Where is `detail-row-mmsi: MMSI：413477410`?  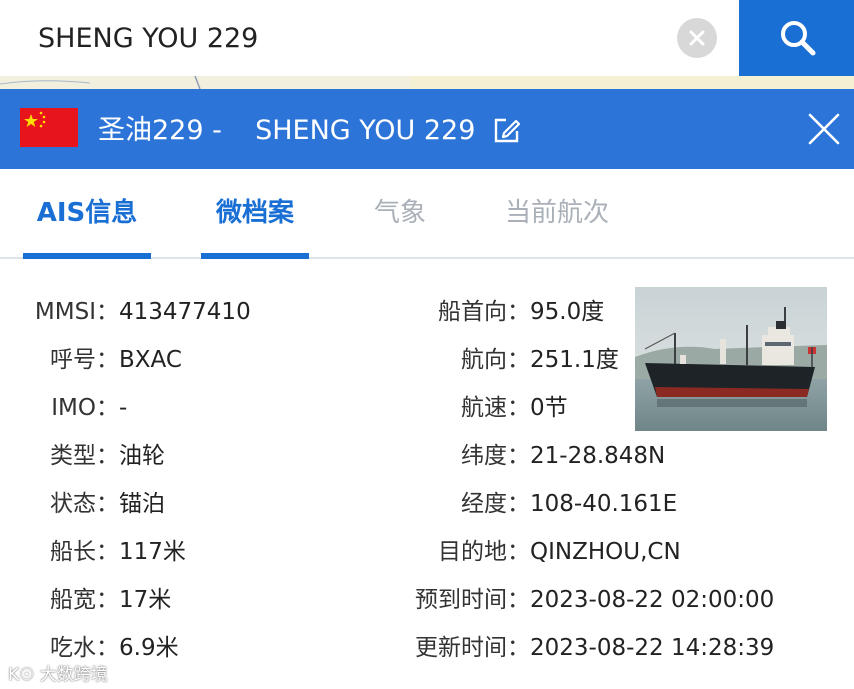
detail-row-mmsi: MMSI：413477410 is located at coordinates (131, 312).